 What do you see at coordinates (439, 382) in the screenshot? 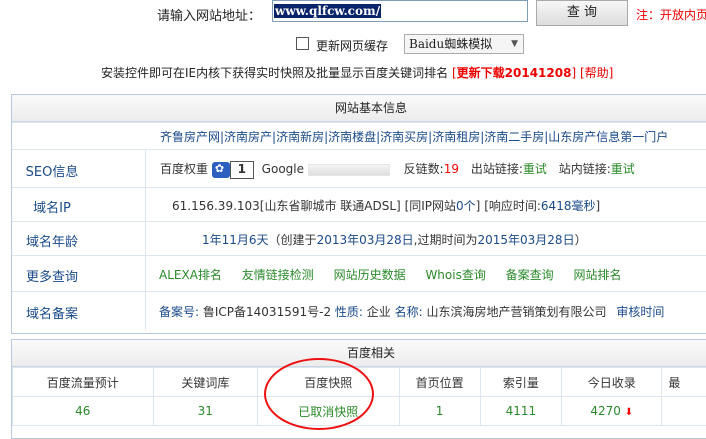
I see `header-home-position: 首页位置` at bounding box center [439, 382].